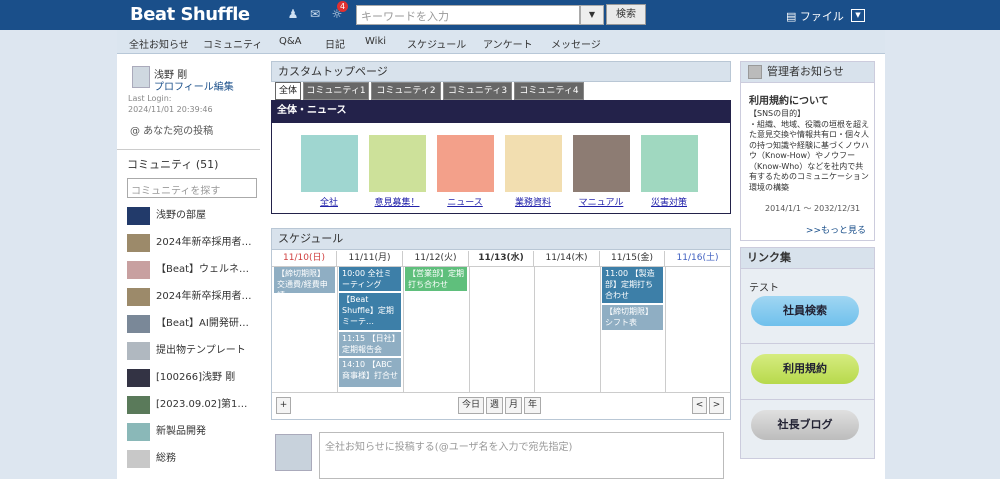 The width and height of the screenshot is (1000, 479). I want to click on links-test: テスト, so click(764, 286).